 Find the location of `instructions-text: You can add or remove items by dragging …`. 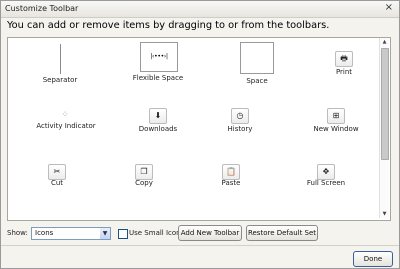

instructions-text: You can add or remove items by dragging … is located at coordinates (168, 25).